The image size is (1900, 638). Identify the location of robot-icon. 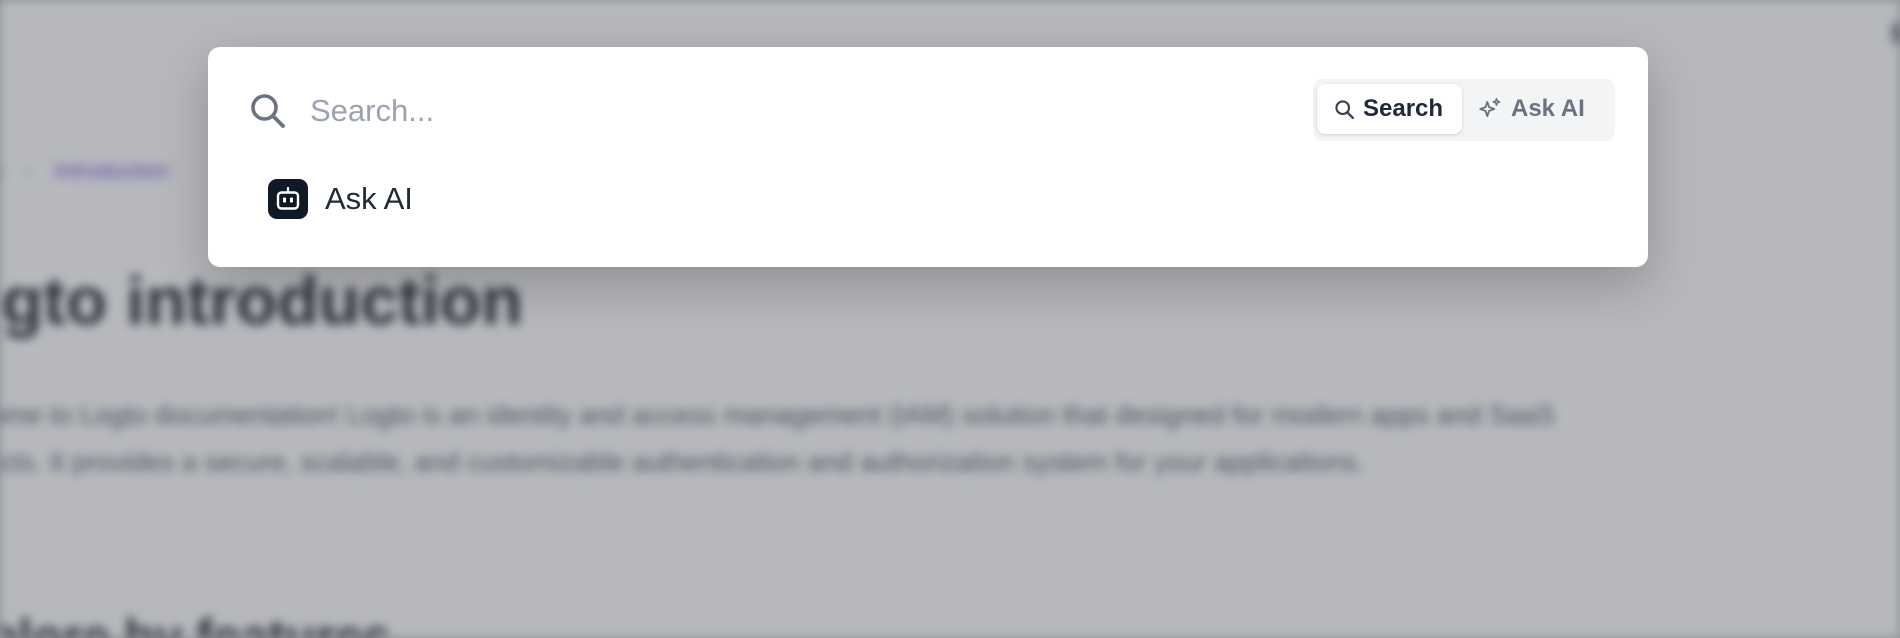
(288, 199).